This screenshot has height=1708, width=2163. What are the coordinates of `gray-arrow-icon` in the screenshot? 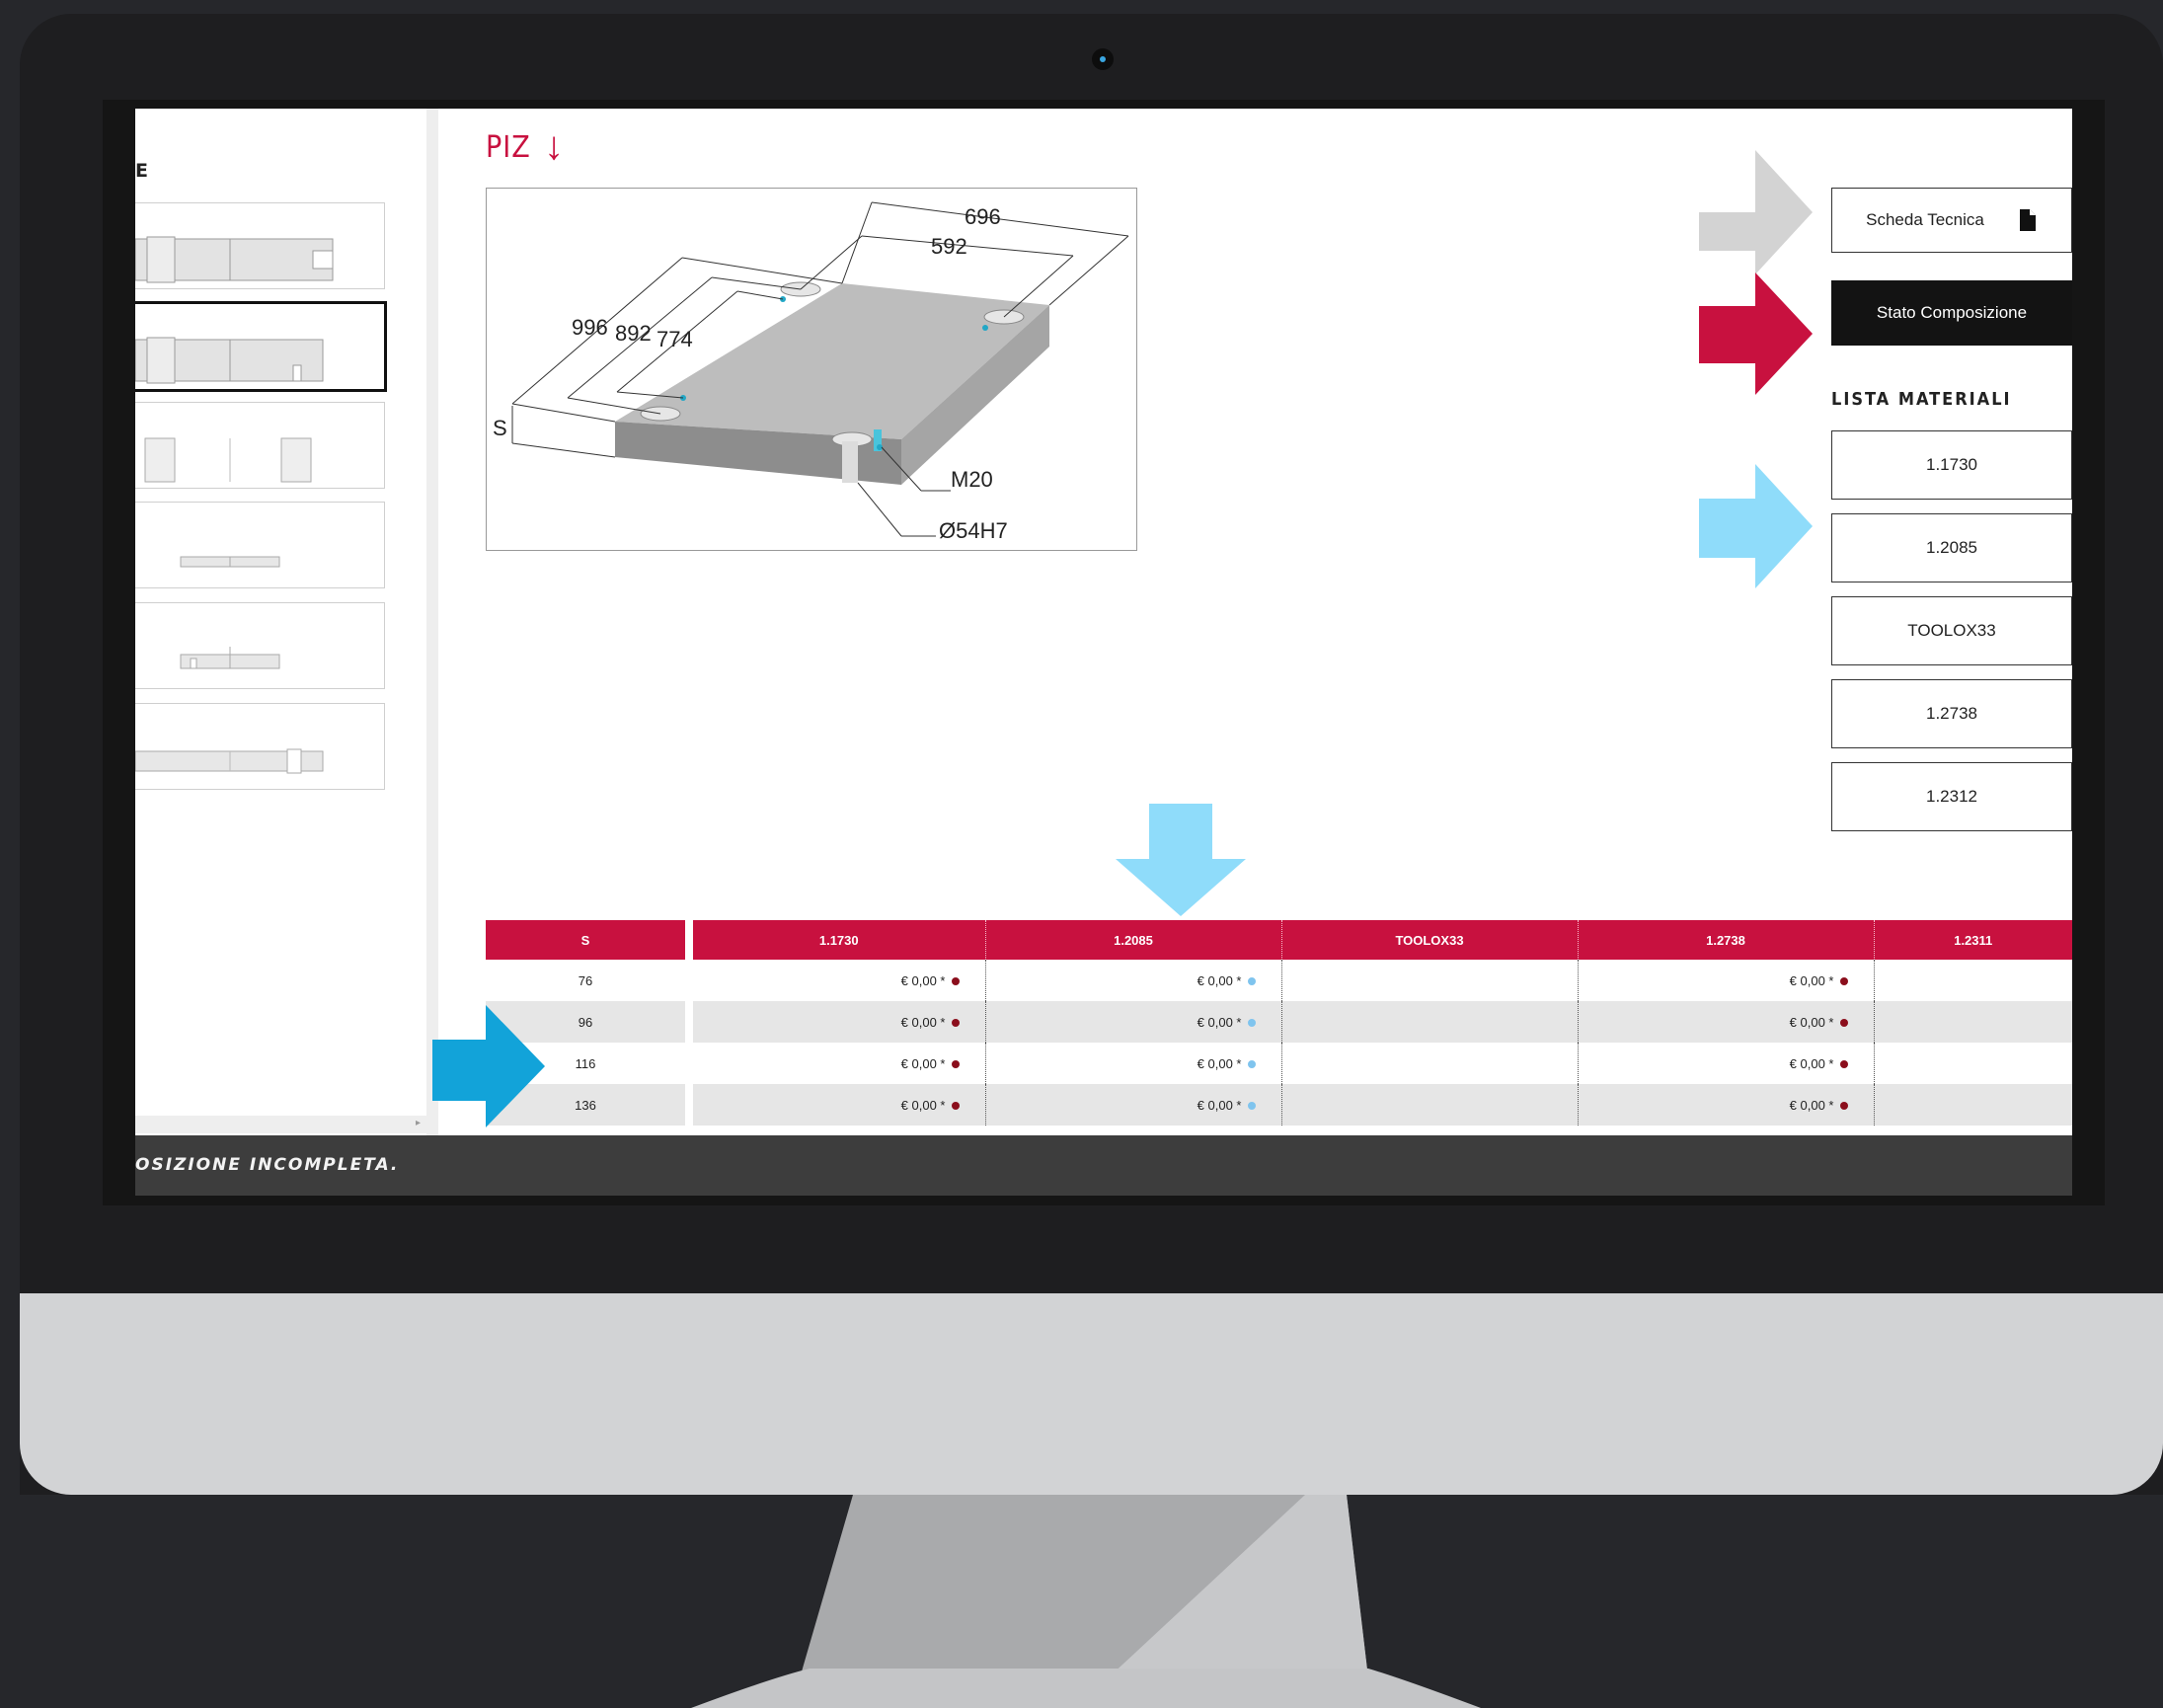 It's located at (1756, 212).